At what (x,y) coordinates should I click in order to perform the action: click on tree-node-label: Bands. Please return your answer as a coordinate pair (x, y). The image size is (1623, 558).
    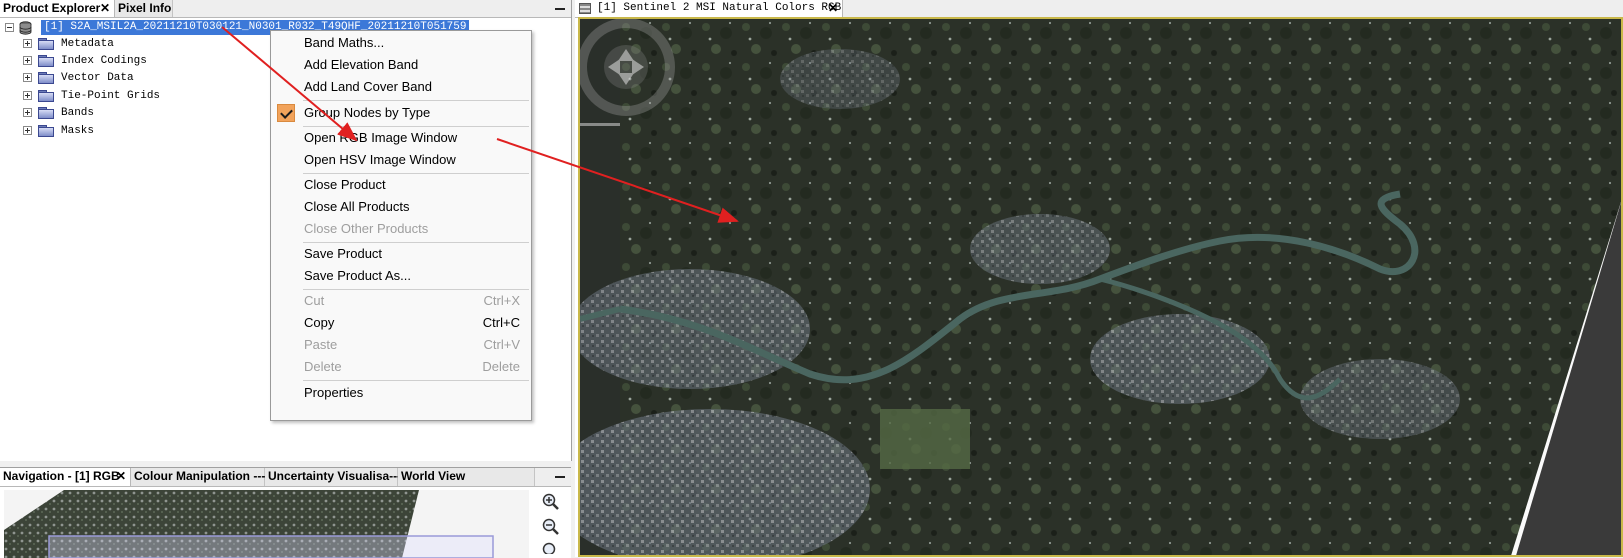
    Looking at the image, I should click on (78, 113).